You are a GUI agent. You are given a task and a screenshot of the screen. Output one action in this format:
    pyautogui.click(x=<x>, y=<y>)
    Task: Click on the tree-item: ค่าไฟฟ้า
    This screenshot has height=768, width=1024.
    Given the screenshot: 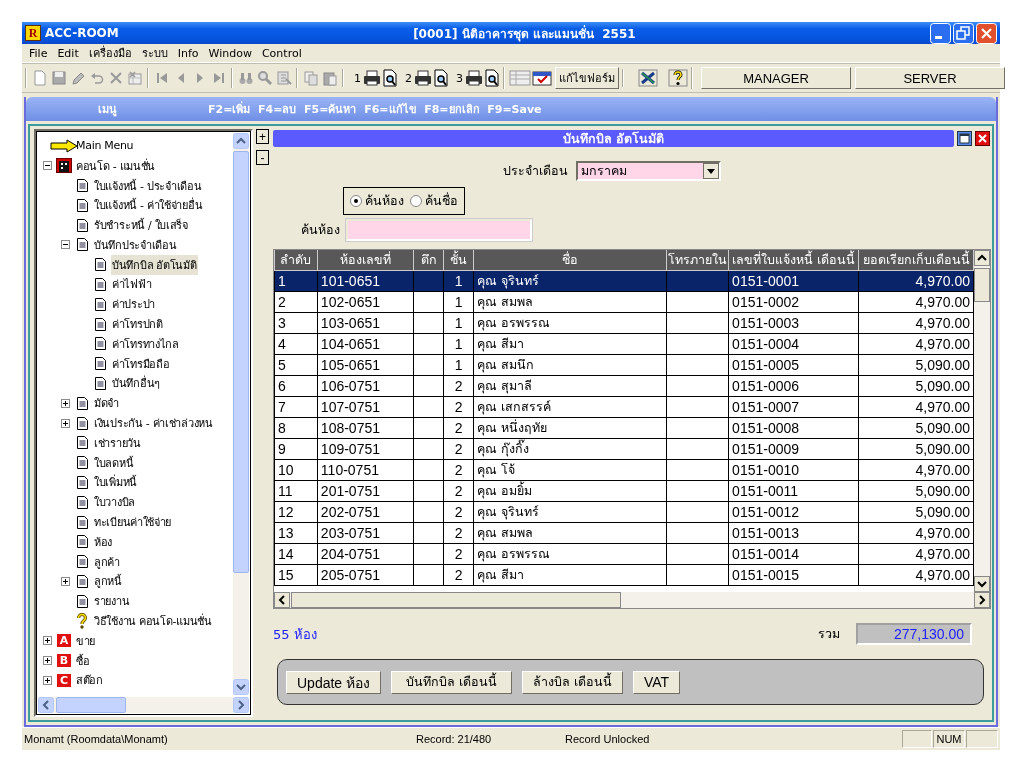 What is the action you would take?
    pyautogui.click(x=132, y=284)
    